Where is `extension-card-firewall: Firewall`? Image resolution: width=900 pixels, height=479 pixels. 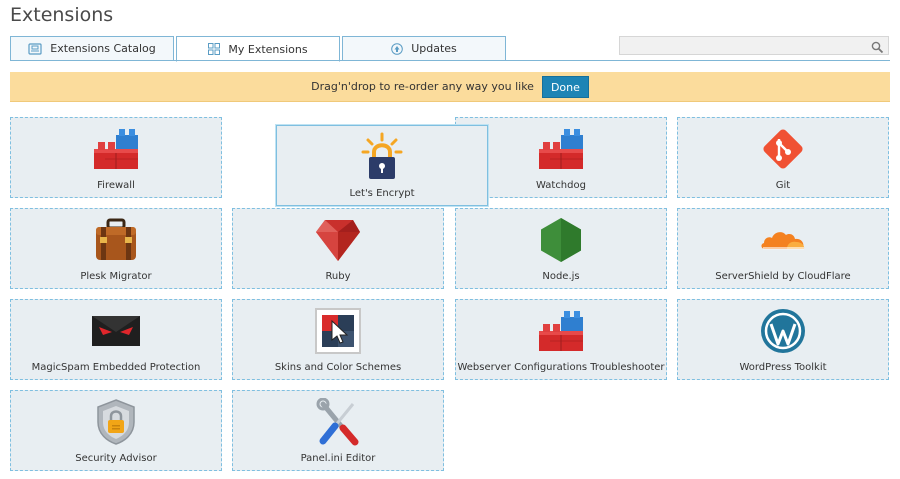 extension-card-firewall: Firewall is located at coordinates (116, 157).